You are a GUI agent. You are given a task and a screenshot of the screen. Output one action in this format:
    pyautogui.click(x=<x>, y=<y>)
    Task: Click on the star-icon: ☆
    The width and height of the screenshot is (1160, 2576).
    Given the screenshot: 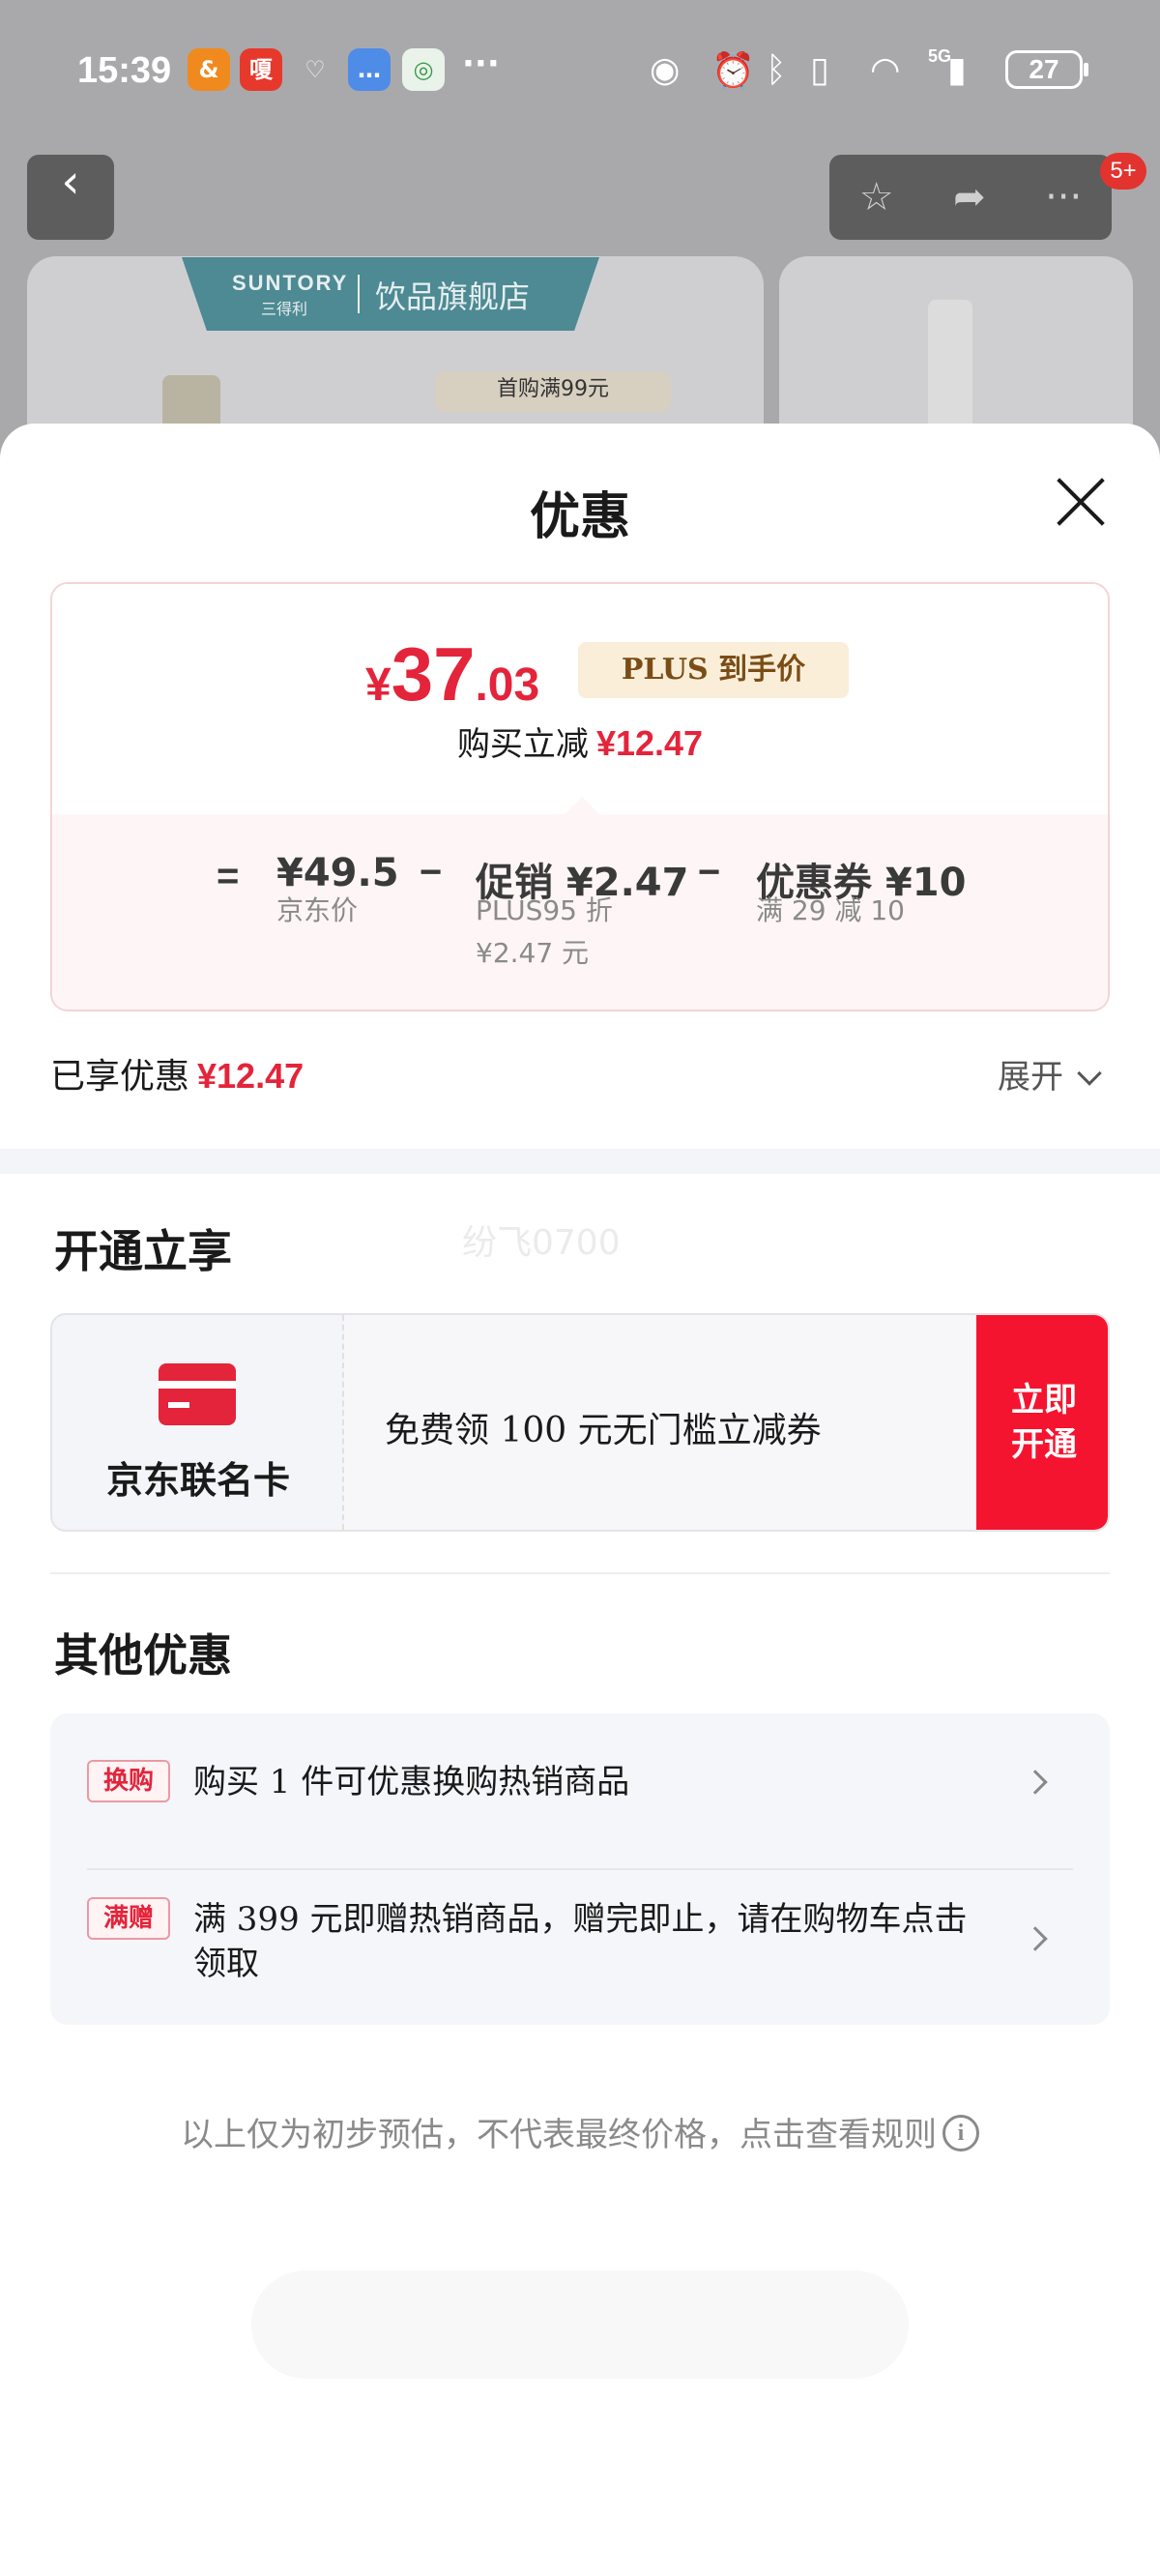 What is the action you would take?
    pyautogui.click(x=876, y=197)
    